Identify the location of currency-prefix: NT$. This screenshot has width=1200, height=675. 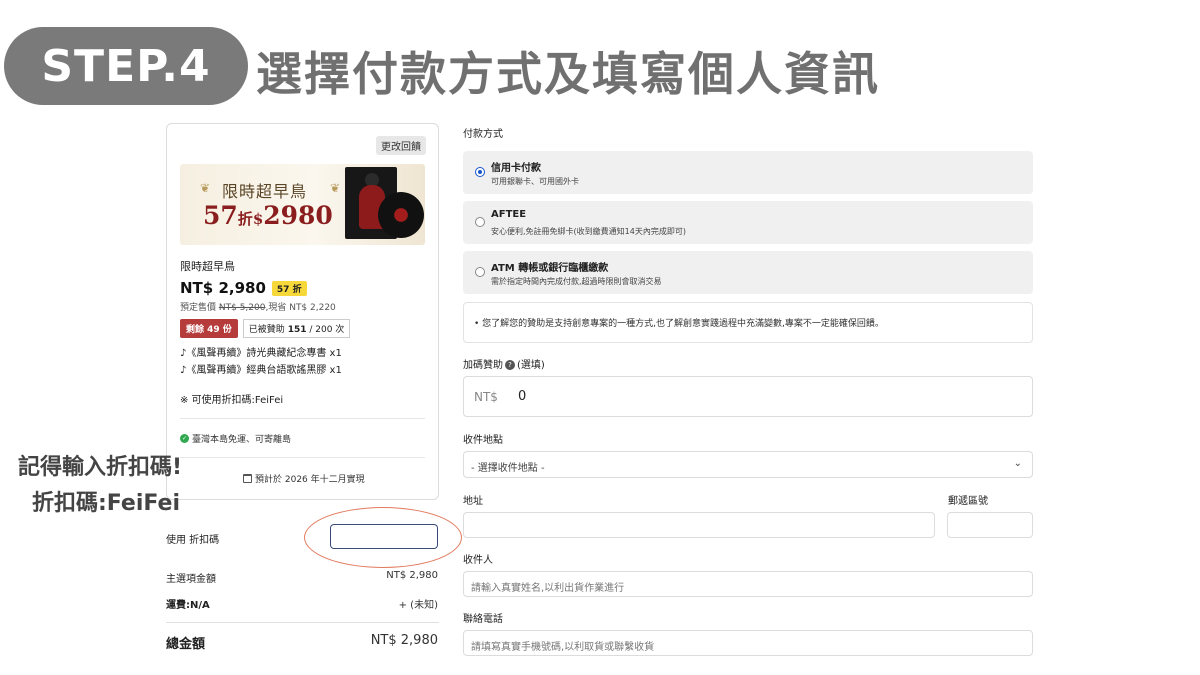
(486, 397).